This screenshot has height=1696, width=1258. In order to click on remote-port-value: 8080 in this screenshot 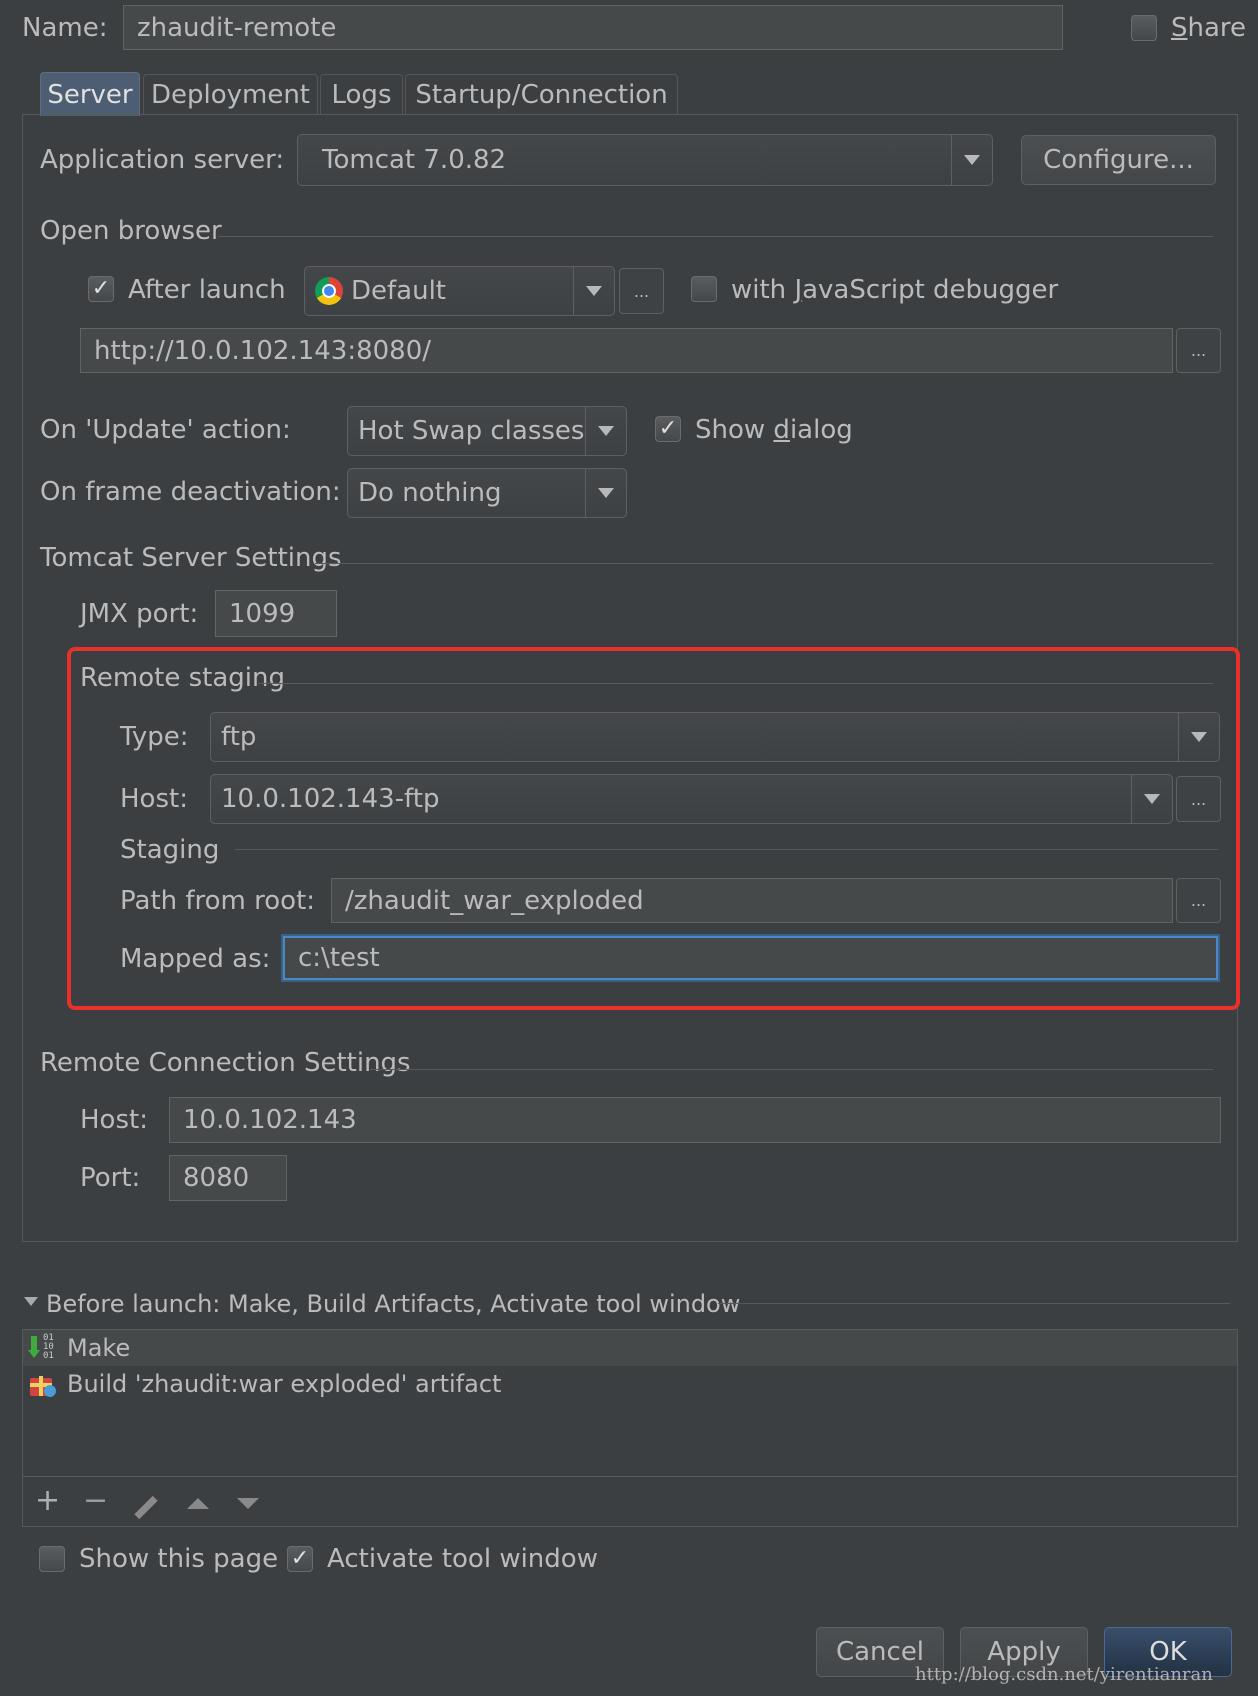, I will do `click(216, 1178)`.